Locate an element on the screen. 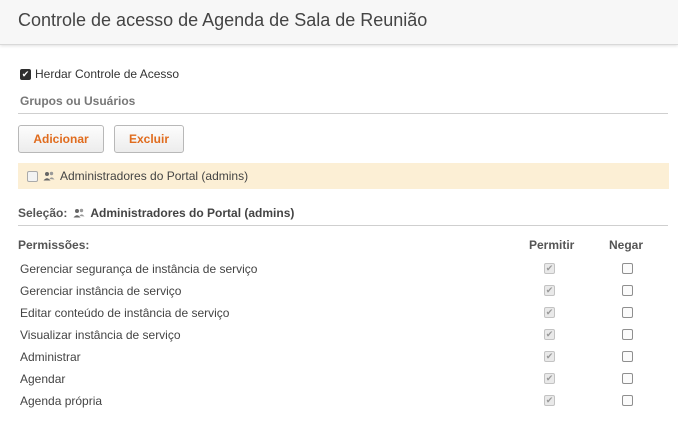  inherit-checkbox: ✔ is located at coordinates (25, 74).